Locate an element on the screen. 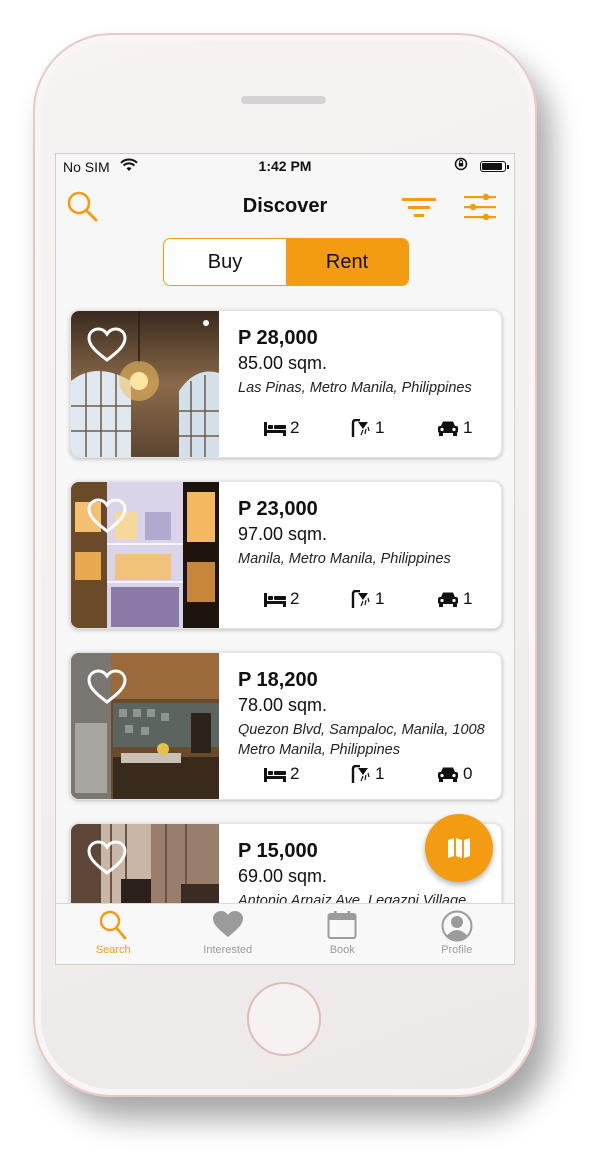 This screenshot has width=601, height=1158. profile-icon is located at coordinates (457, 926).